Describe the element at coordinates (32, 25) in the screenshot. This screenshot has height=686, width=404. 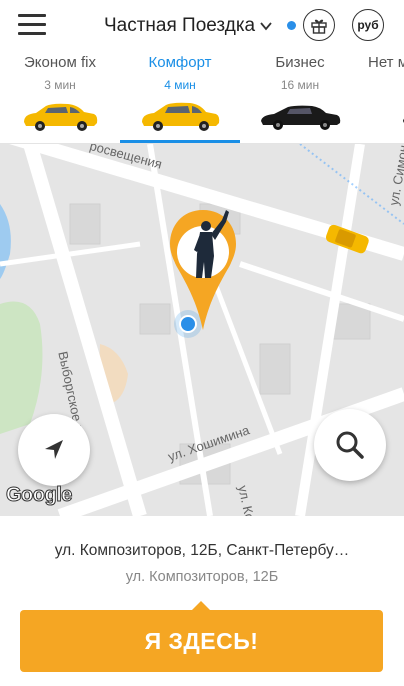
I see `menu-icon` at that location.